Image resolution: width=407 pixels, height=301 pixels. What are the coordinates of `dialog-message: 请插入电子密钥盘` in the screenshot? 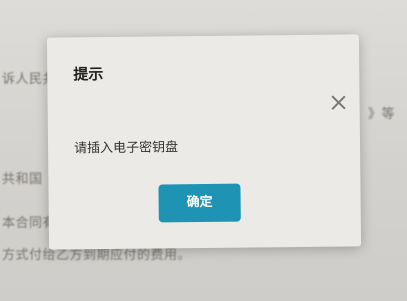 It's located at (126, 148).